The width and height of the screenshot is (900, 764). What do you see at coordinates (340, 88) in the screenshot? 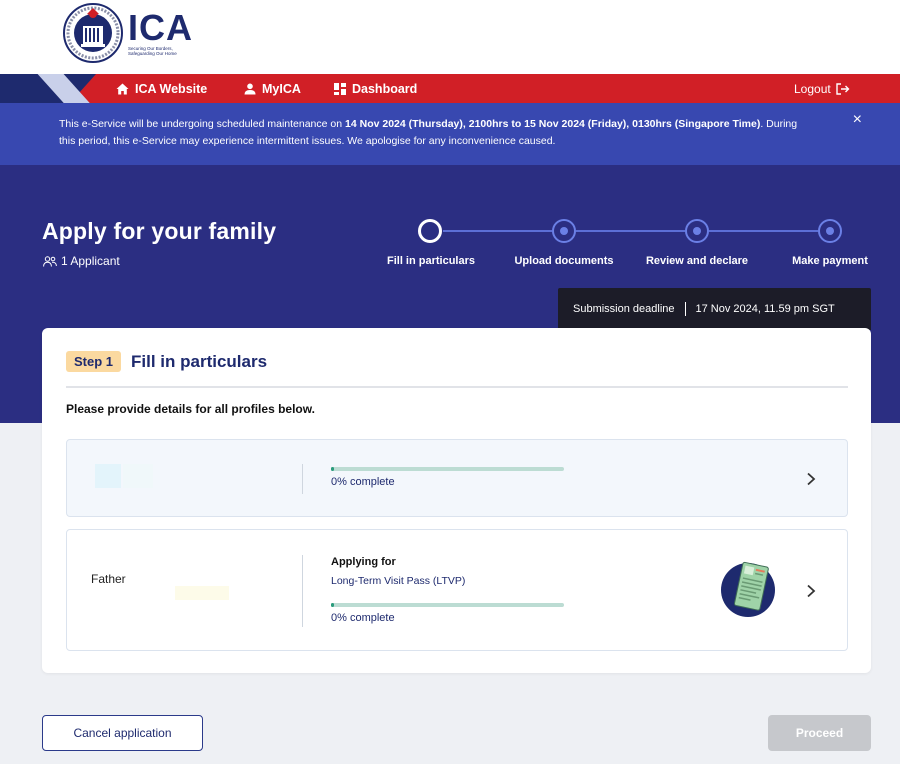
I see `dashboard-icon` at bounding box center [340, 88].